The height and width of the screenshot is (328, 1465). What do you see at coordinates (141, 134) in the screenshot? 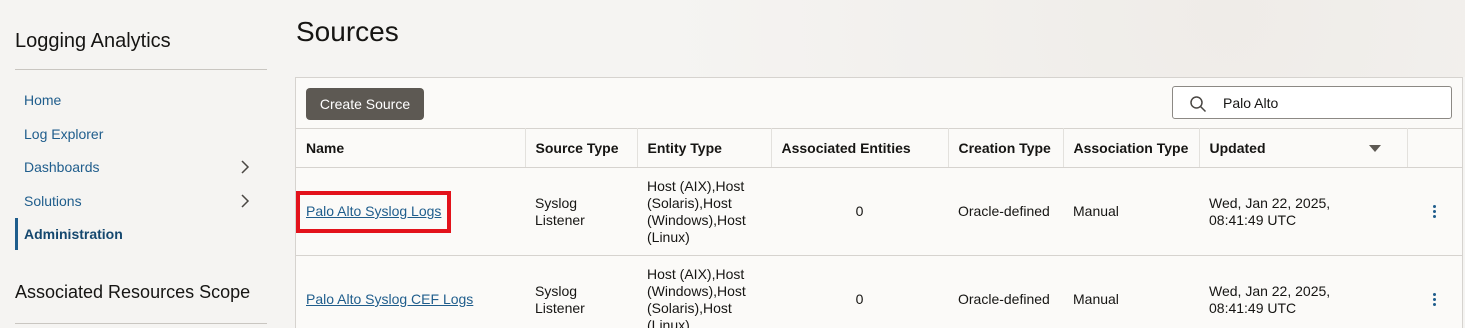
I see `sidebar-item-log-explorer: Log Explorer` at bounding box center [141, 134].